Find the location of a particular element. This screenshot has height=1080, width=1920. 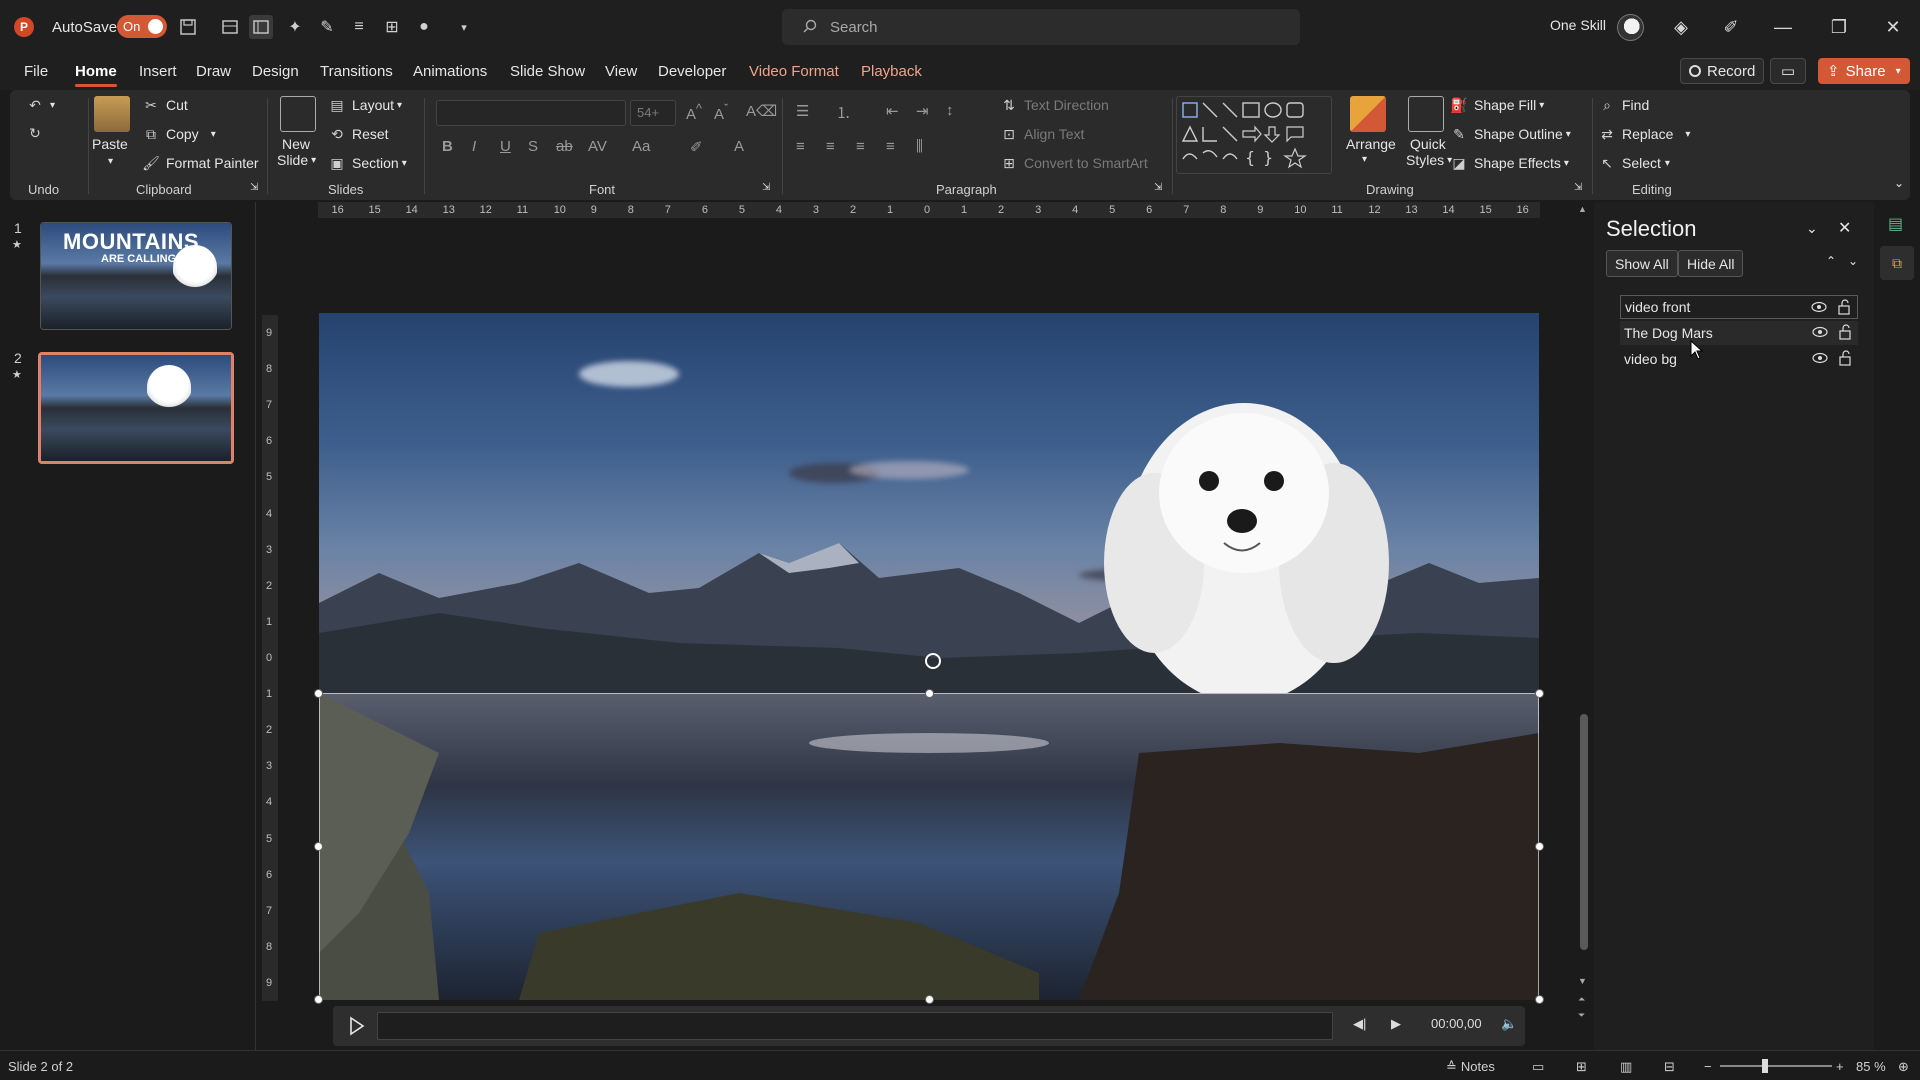

font-color-icon: A is located at coordinates (739, 146).